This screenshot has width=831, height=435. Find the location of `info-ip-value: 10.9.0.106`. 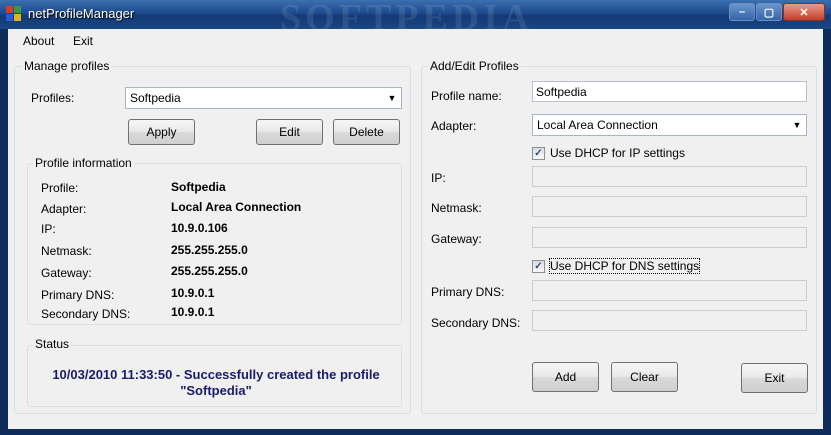

info-ip-value: 10.9.0.106 is located at coordinates (199, 228).